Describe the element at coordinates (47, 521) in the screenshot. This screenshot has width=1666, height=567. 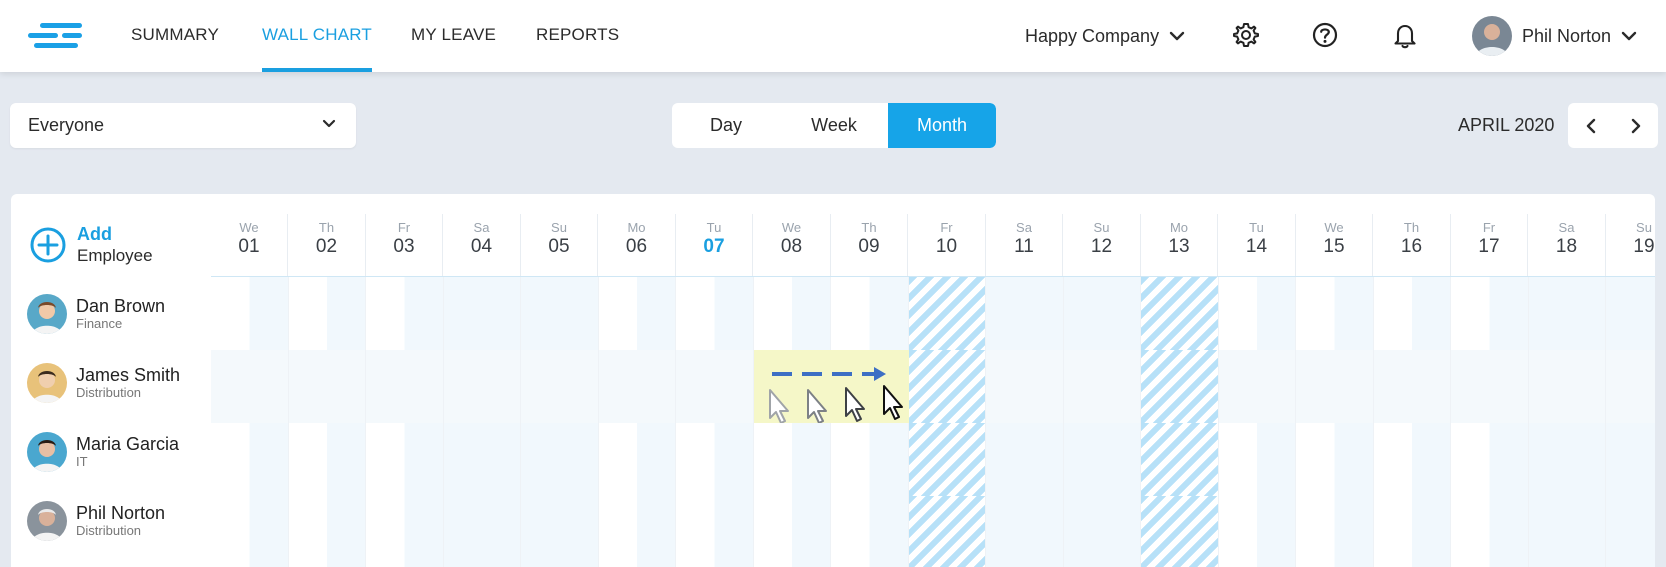
I see `employee-avatar` at that location.